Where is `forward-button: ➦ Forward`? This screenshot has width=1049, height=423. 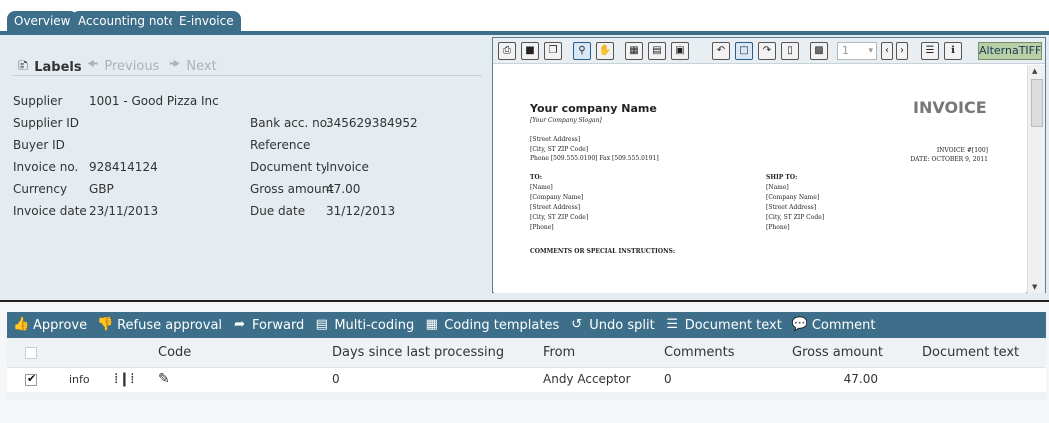
forward-button: ➦ Forward is located at coordinates (268, 325).